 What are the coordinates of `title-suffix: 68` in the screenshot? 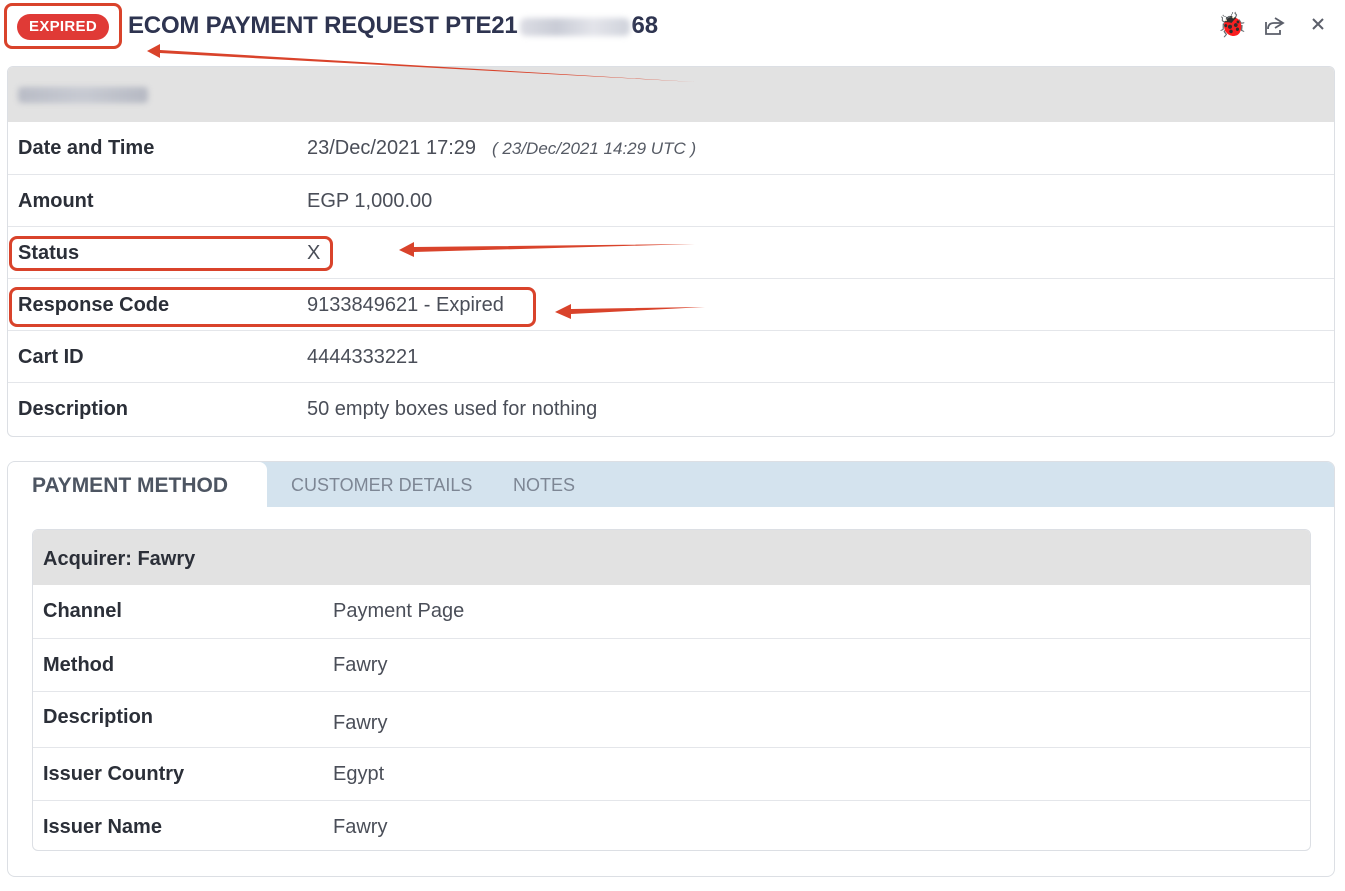 It's located at (644, 25).